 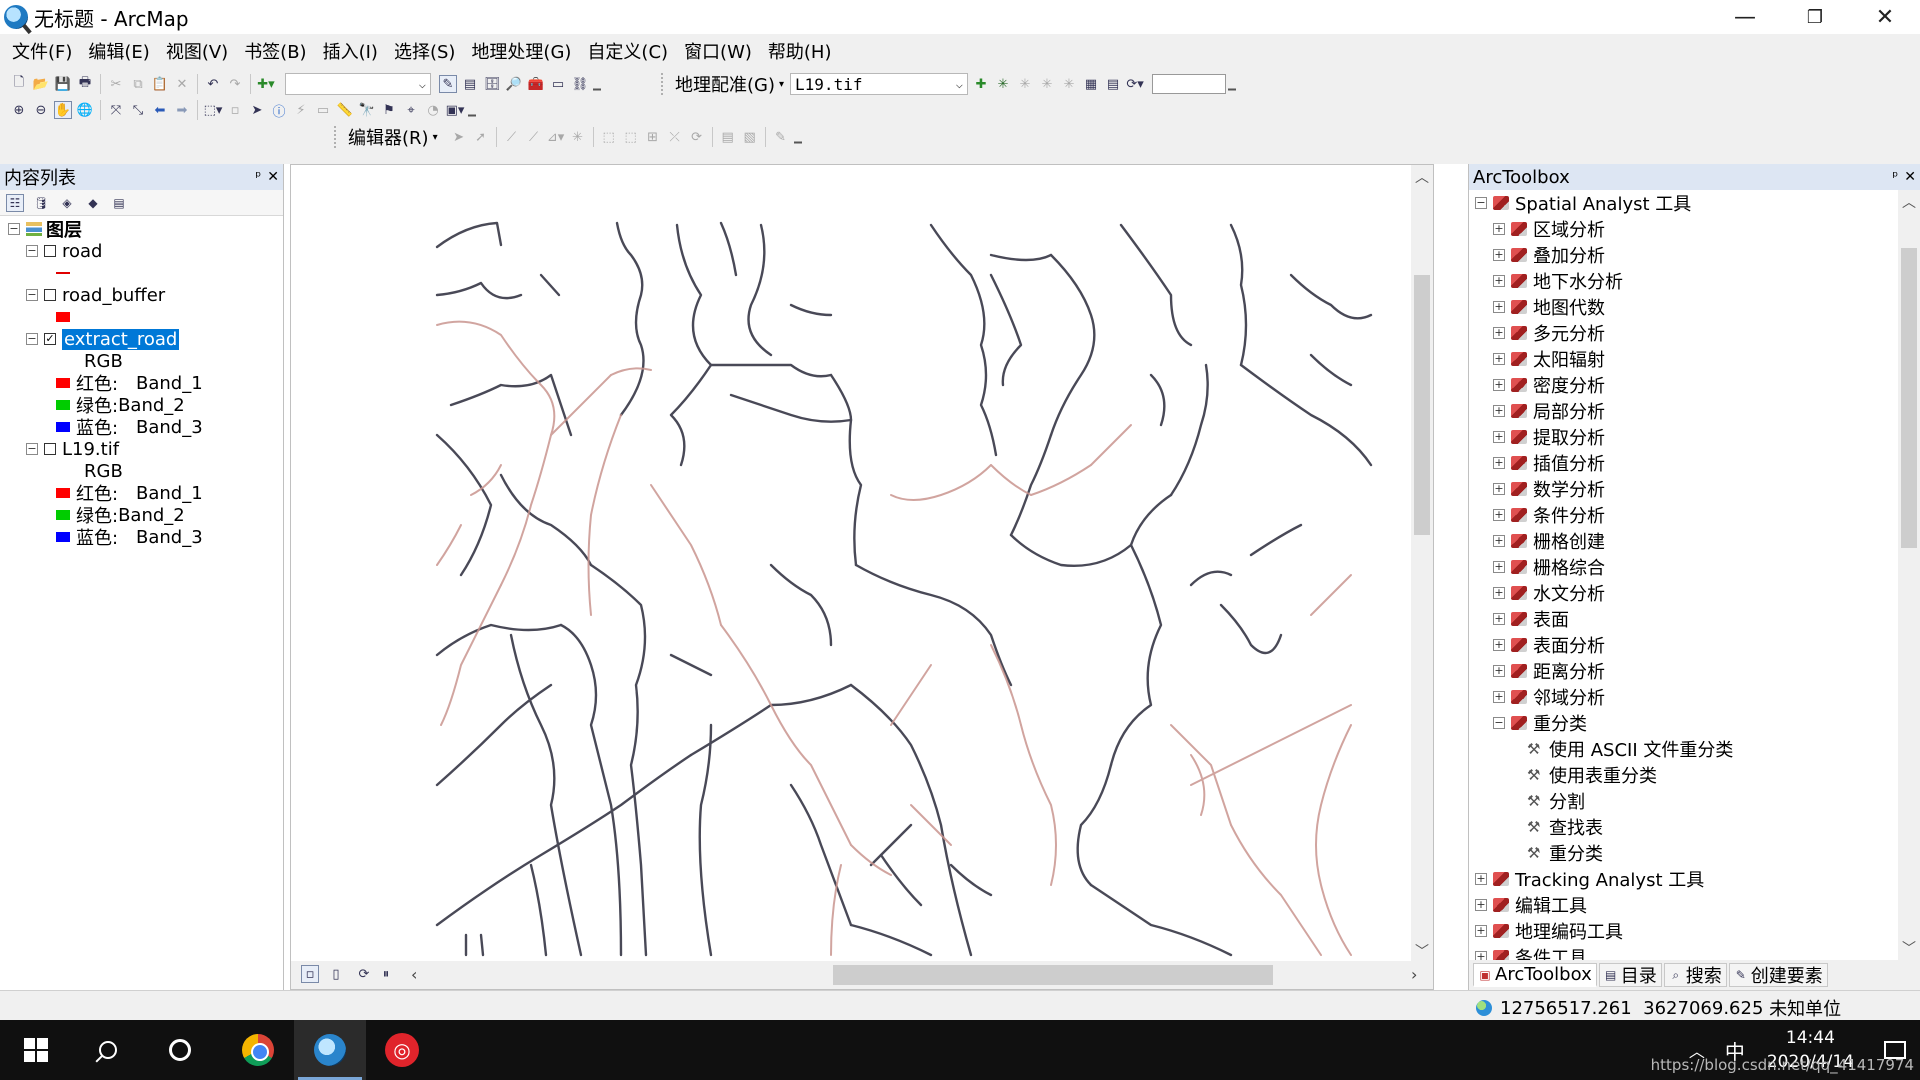 What do you see at coordinates (879, 84) in the screenshot?
I see `georef-layer-select: L19.tif ⌵` at bounding box center [879, 84].